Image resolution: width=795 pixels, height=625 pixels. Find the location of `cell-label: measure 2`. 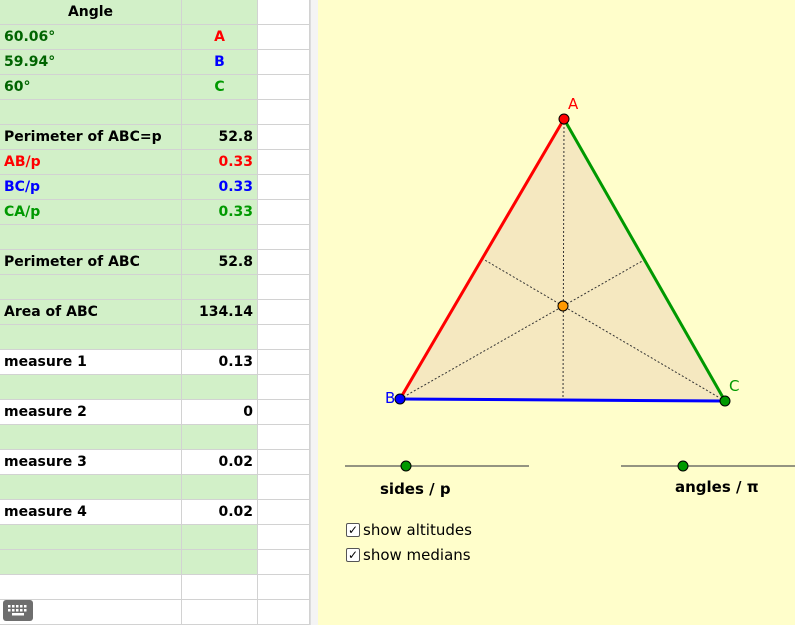

cell-label: measure 2 is located at coordinates (91, 412).